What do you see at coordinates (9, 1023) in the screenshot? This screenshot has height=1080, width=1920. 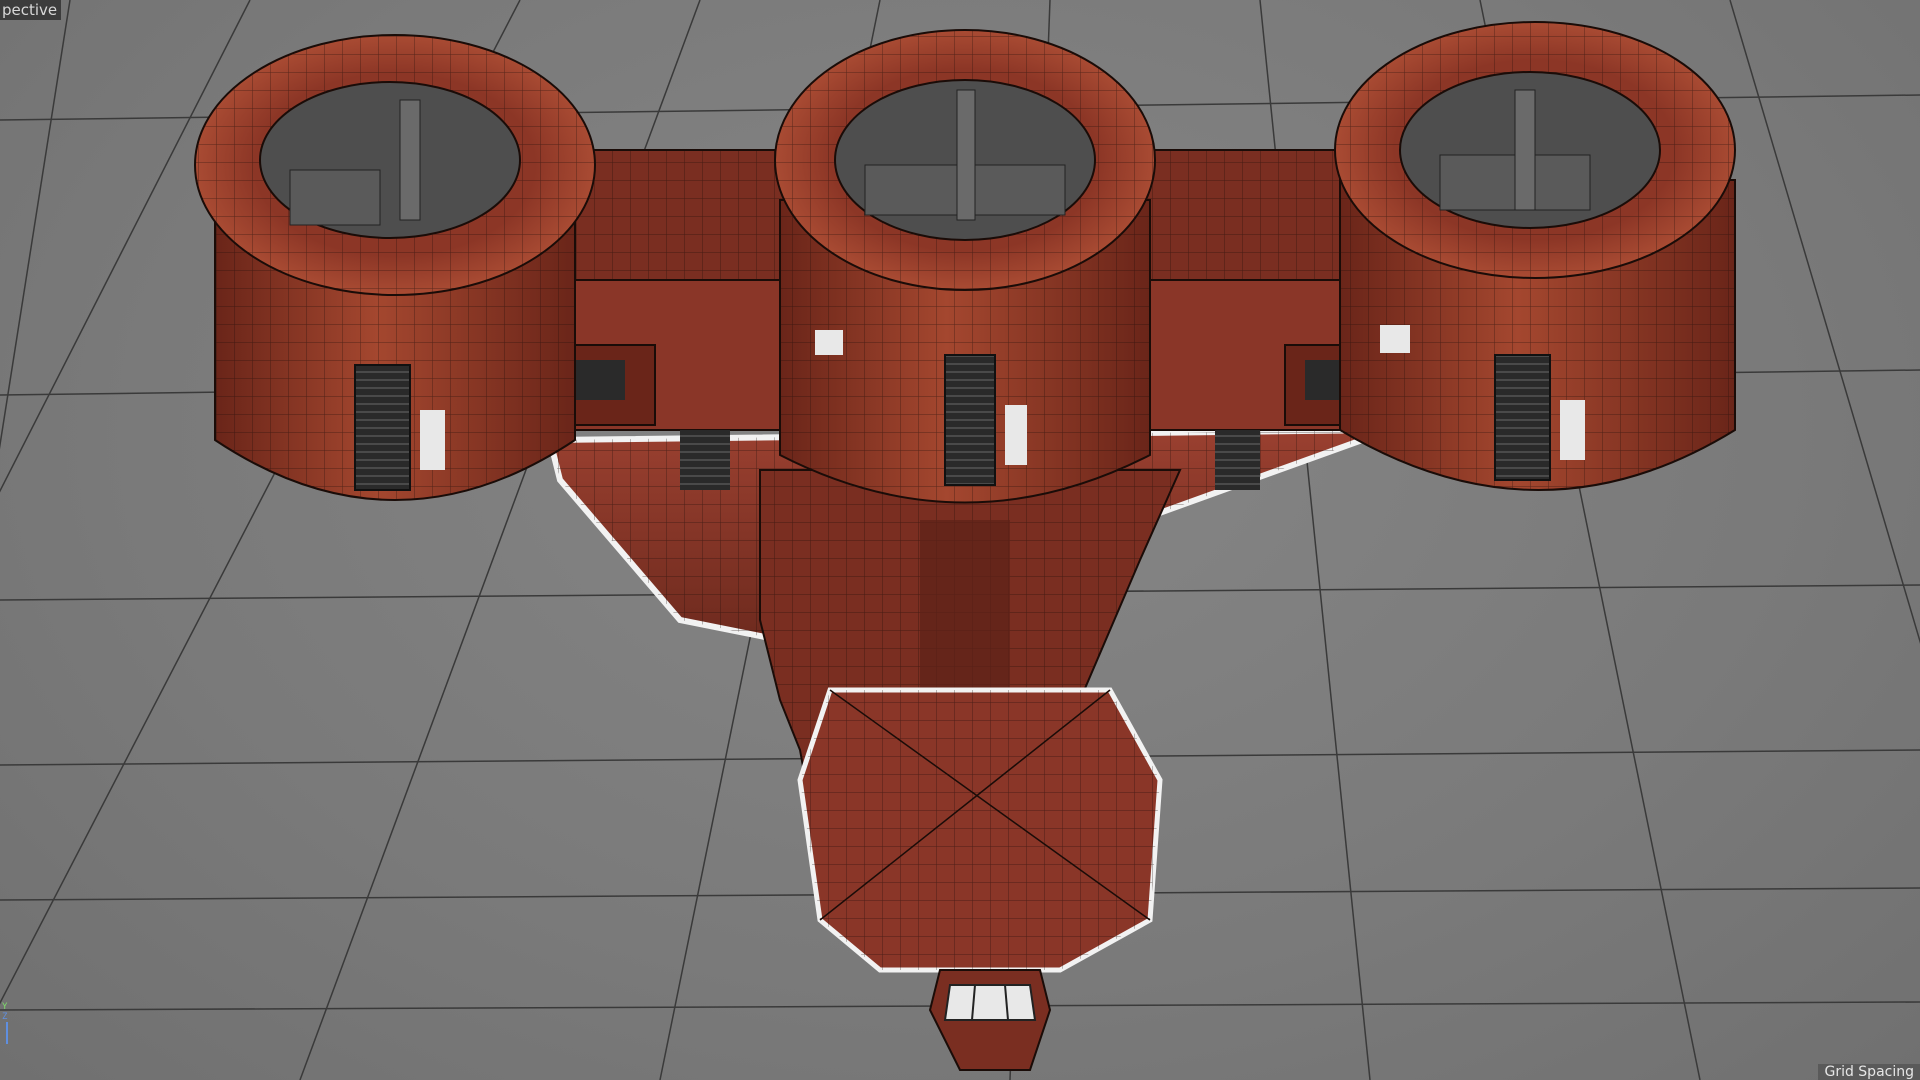 I see `axis-gizmo-icon: Y Z` at bounding box center [9, 1023].